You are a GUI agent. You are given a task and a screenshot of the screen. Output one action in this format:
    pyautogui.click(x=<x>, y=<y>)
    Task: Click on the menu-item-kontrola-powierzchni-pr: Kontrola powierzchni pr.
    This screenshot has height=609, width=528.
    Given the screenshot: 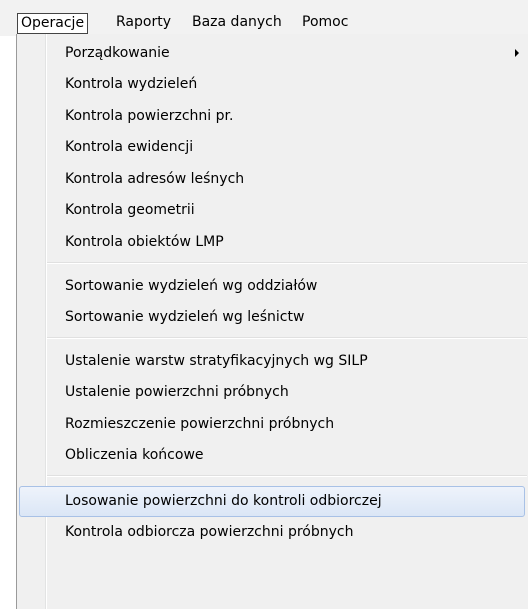 What is the action you would take?
    pyautogui.click(x=272, y=116)
    